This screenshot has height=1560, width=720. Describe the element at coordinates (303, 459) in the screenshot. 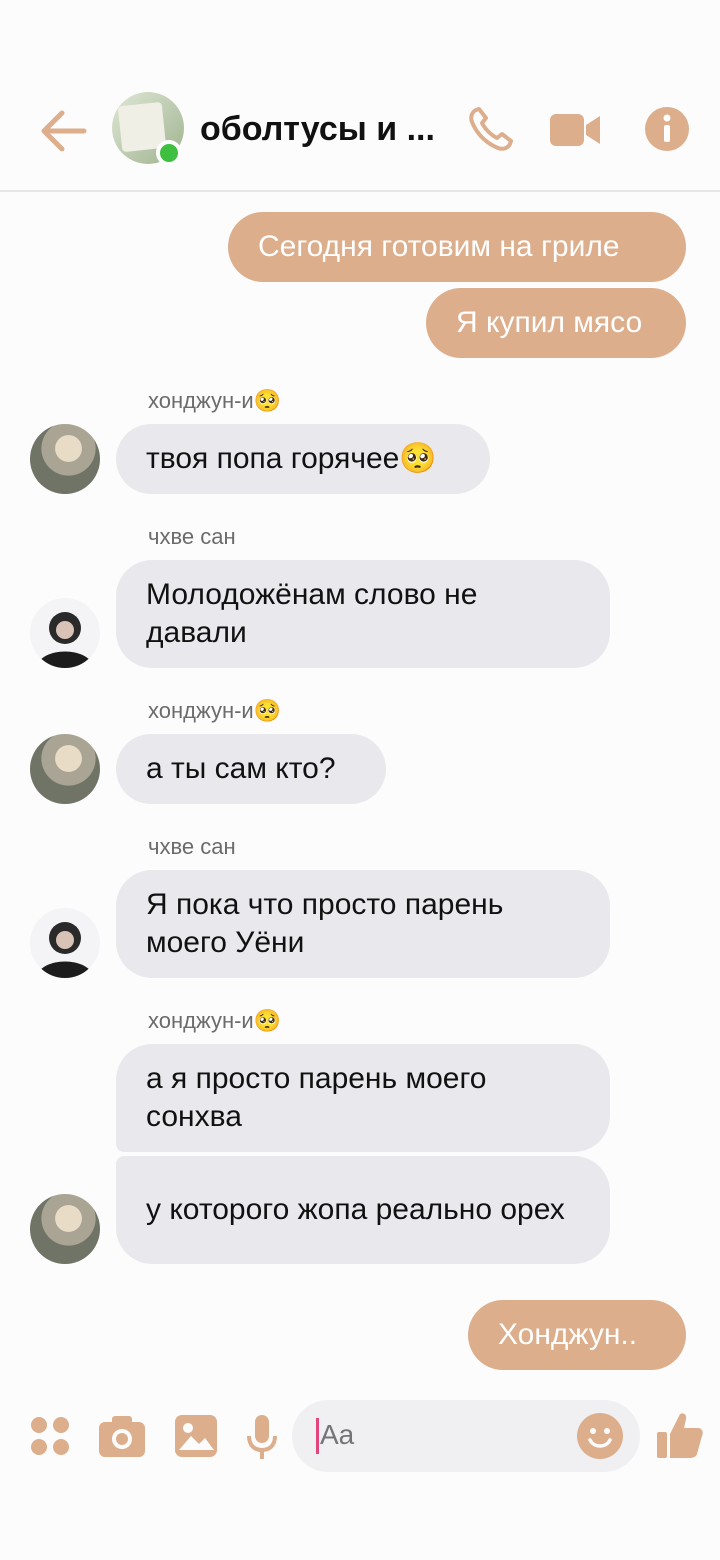

I see `incoming-message: твоя попа горячее🥺` at that location.